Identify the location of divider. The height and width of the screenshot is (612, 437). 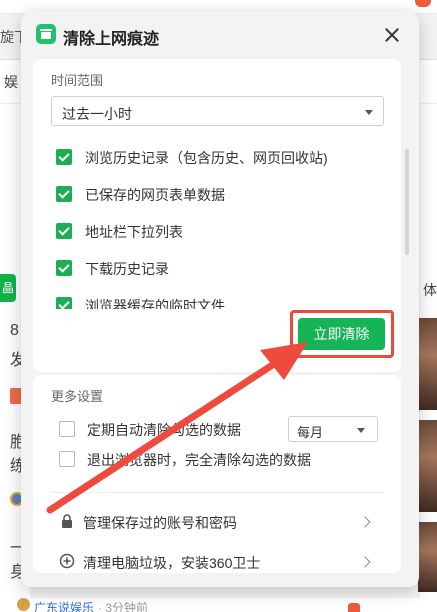
(217, 492).